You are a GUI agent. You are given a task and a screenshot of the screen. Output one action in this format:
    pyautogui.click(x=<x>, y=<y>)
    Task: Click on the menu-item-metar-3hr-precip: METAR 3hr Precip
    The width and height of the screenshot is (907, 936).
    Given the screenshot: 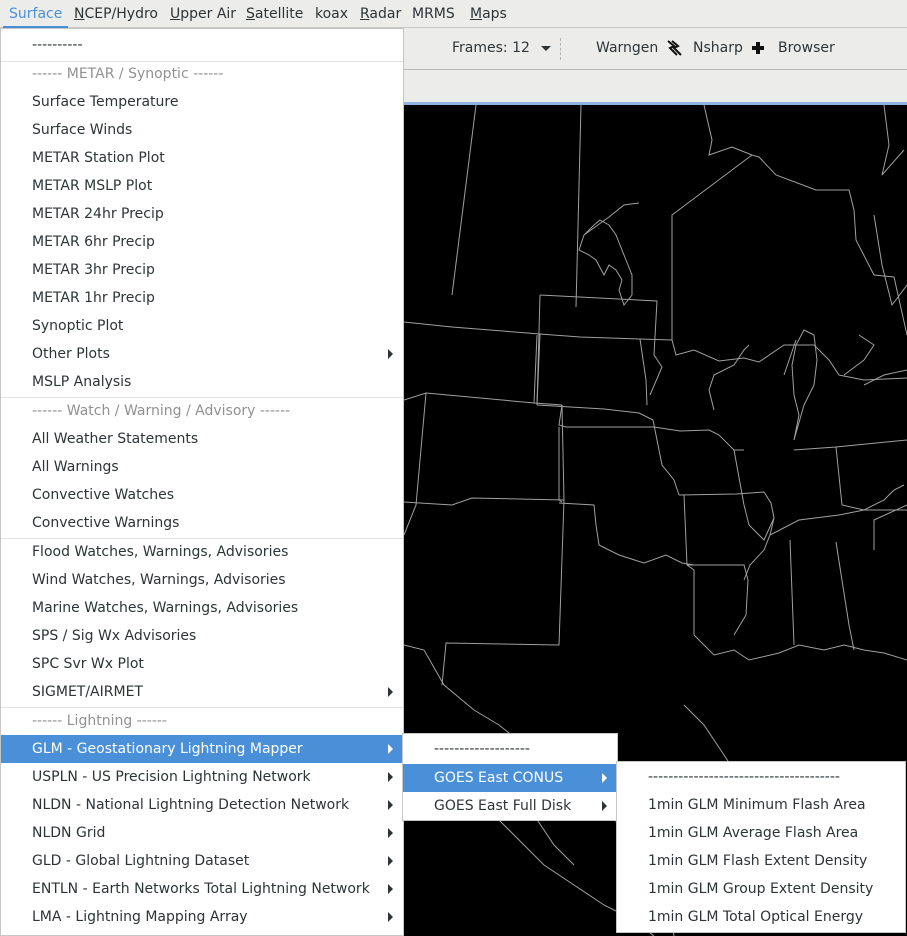 What is the action you would take?
    pyautogui.click(x=202, y=270)
    